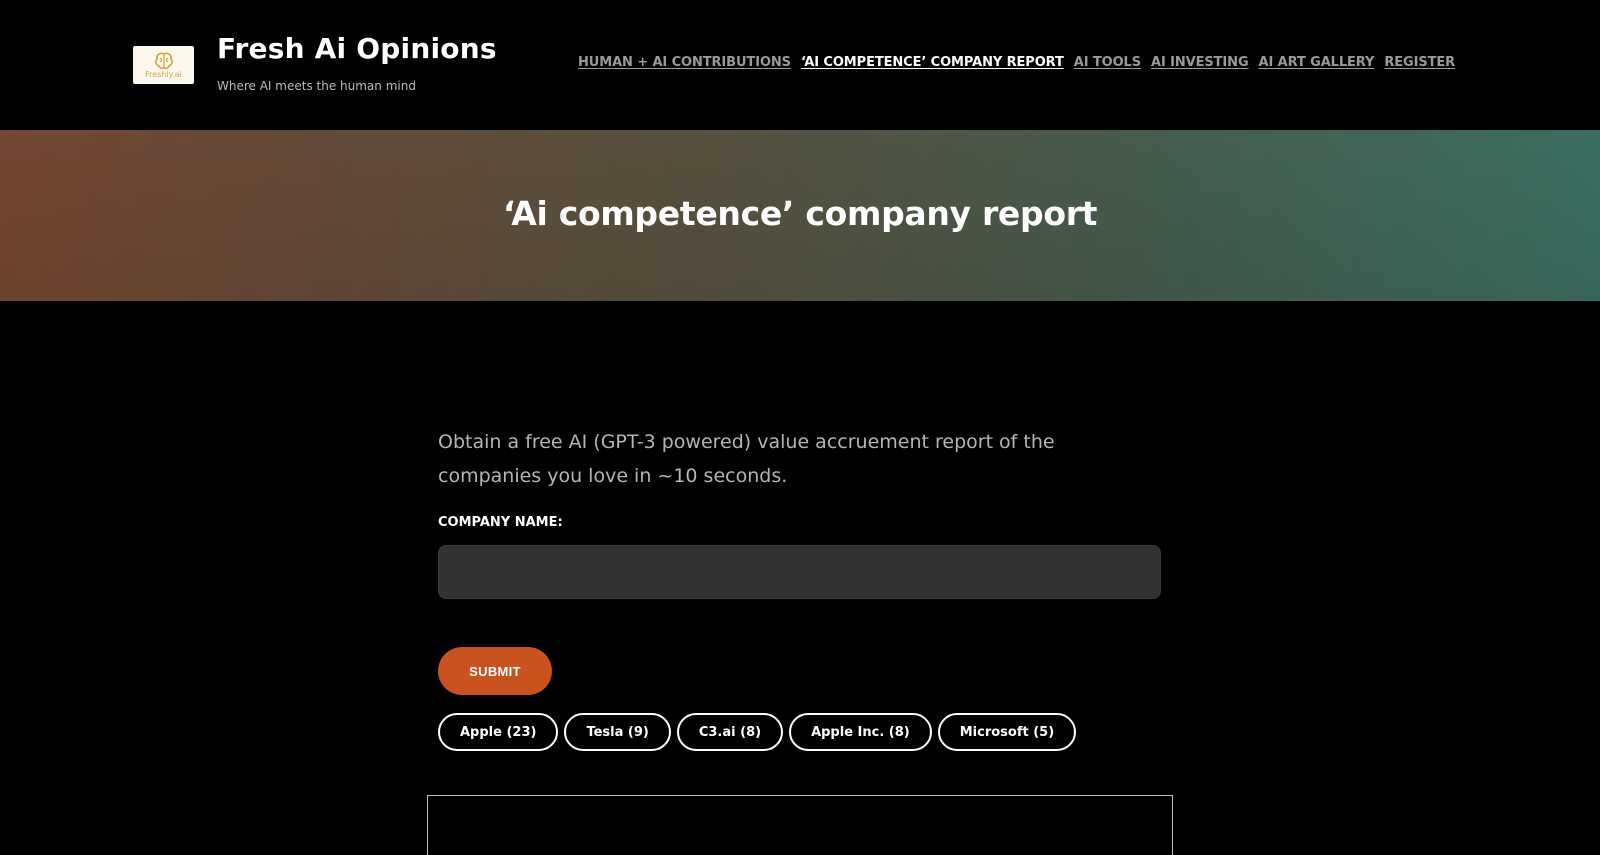 The height and width of the screenshot is (855, 1600). What do you see at coordinates (316, 86) in the screenshot?
I see `site-tagline: Where AI meets the human mind` at bounding box center [316, 86].